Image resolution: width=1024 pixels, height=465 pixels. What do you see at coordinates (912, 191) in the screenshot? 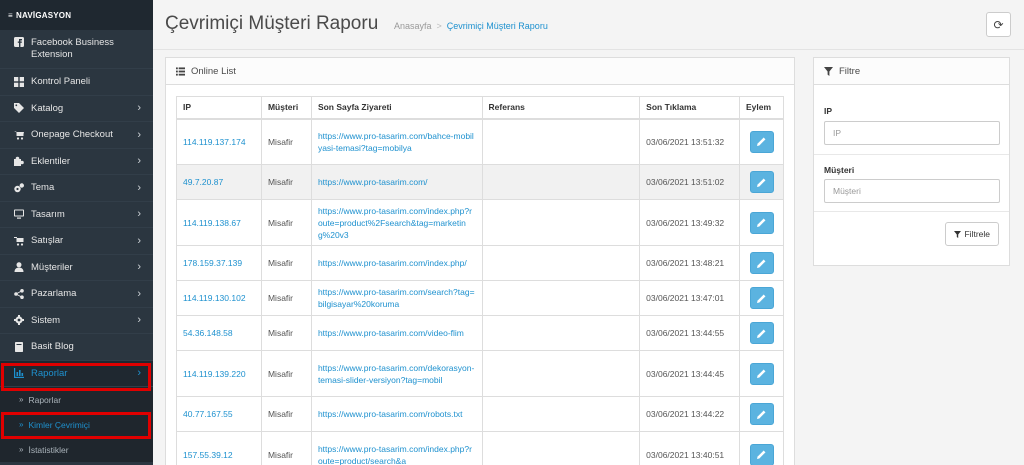
I see `customer-input` at bounding box center [912, 191].